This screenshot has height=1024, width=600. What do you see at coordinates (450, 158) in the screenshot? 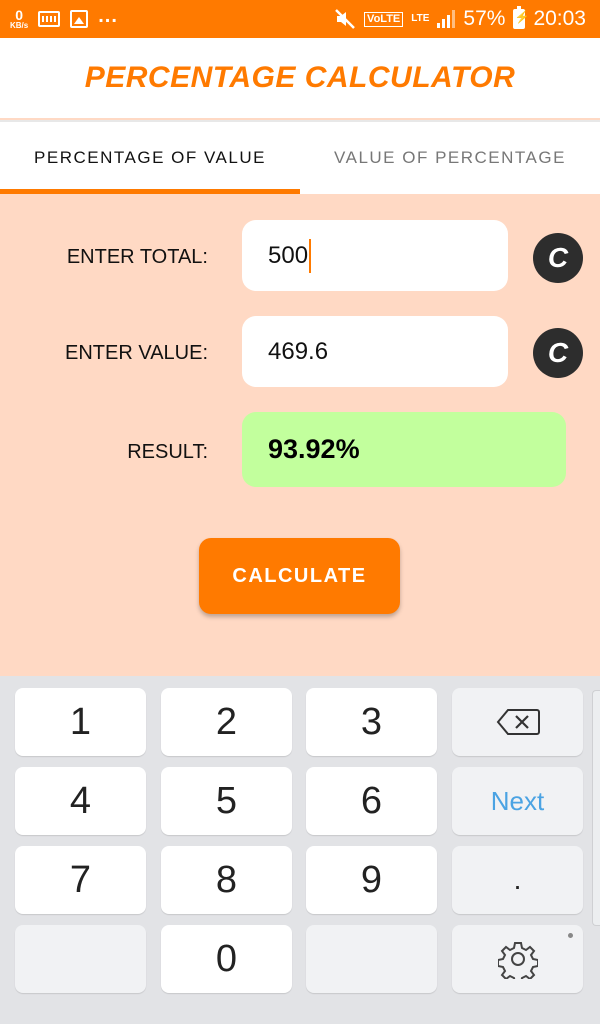
I see `tab-value-of-percentage: VALUE OF PERCENTAGE` at bounding box center [450, 158].